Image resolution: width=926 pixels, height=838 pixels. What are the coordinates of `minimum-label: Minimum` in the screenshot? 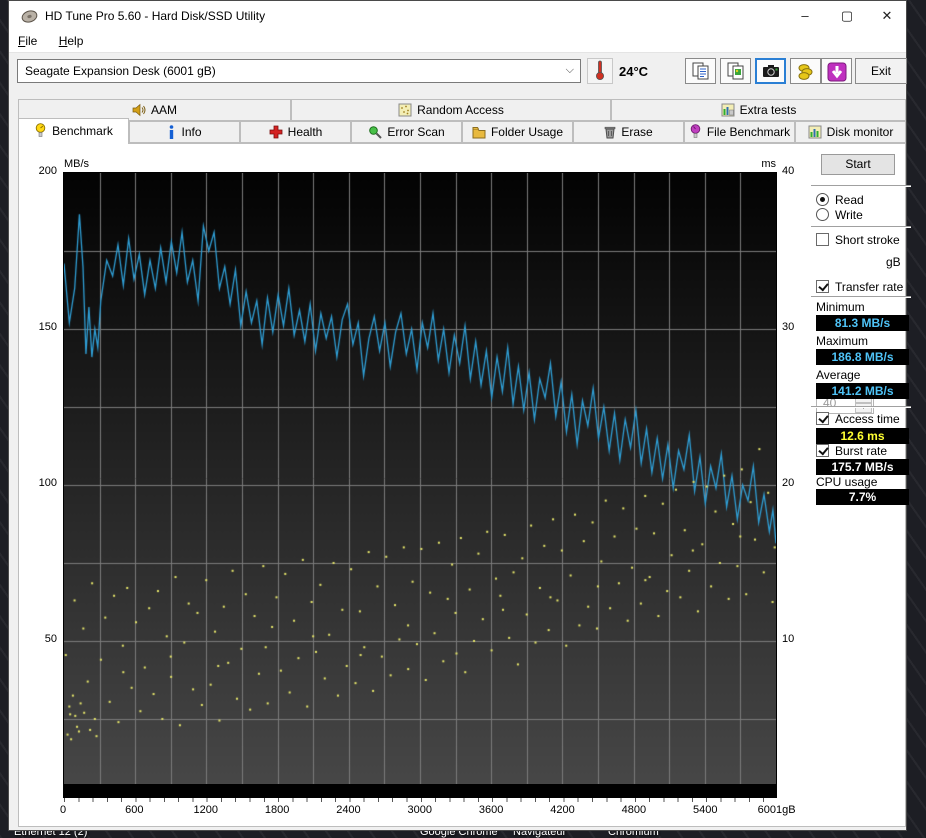 It's located at (840, 307).